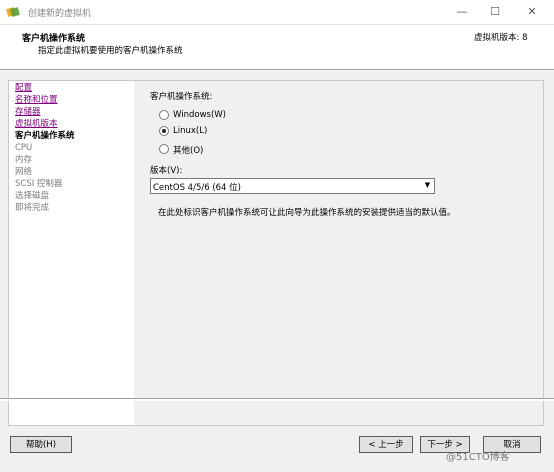 The height and width of the screenshot is (472, 554). What do you see at coordinates (39, 184) in the screenshot?
I see `nav-item-scsi: SCSI 控制器` at bounding box center [39, 184].